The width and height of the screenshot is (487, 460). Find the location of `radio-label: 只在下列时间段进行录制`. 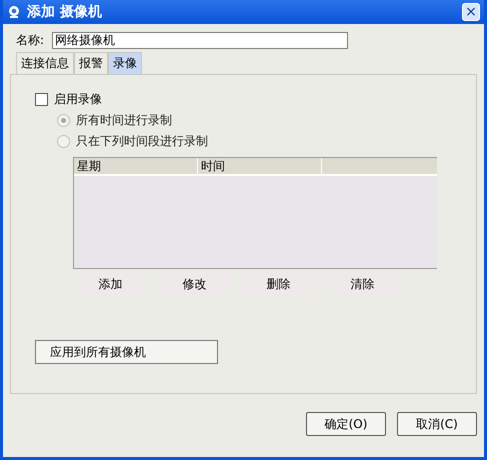

radio-label: 只在下列时间段进行录制 is located at coordinates (142, 141).